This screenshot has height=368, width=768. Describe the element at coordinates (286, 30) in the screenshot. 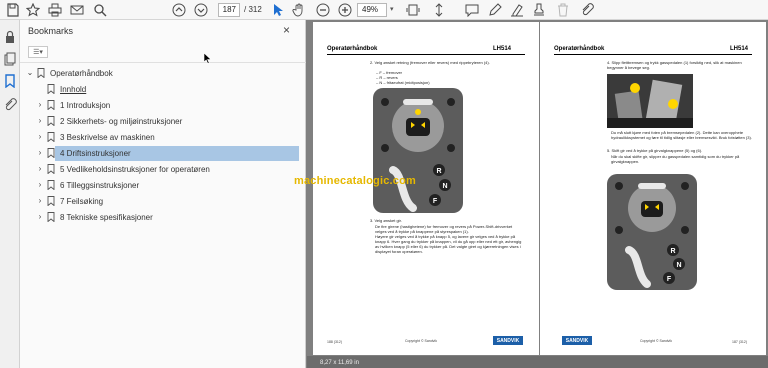

I see `close-icon: ×` at that location.